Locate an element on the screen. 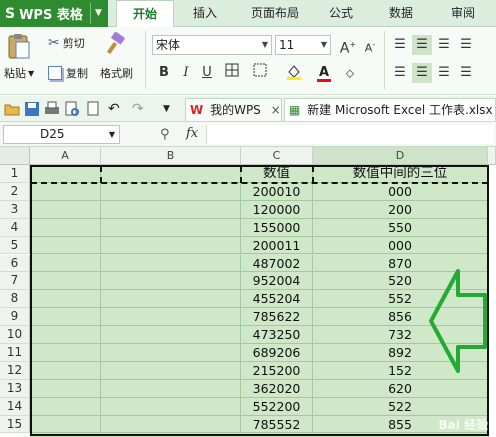  border-icon is located at coordinates (232, 73).